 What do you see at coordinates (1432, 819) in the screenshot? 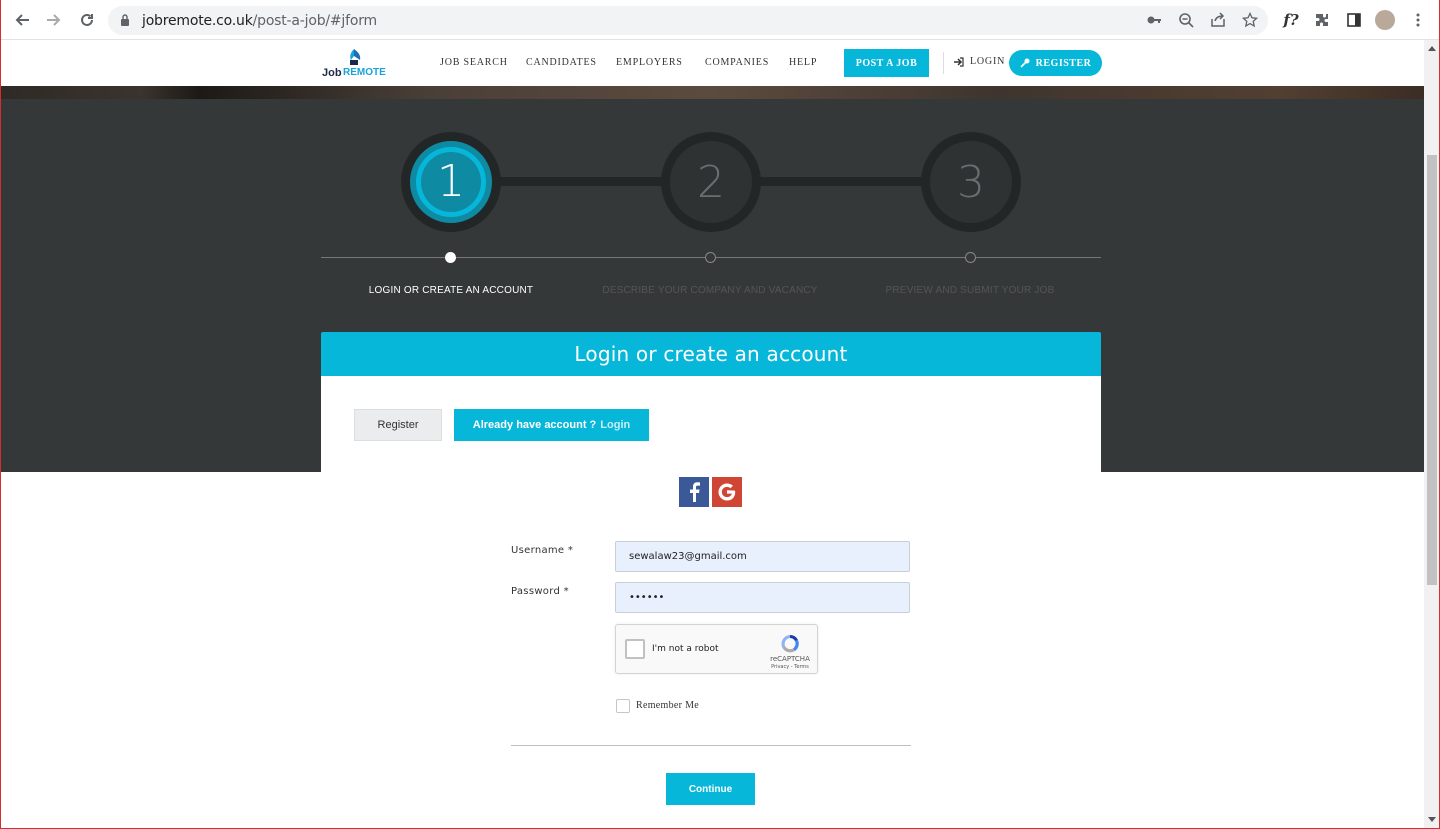
I see `scroll-down-arrow-icon` at bounding box center [1432, 819].